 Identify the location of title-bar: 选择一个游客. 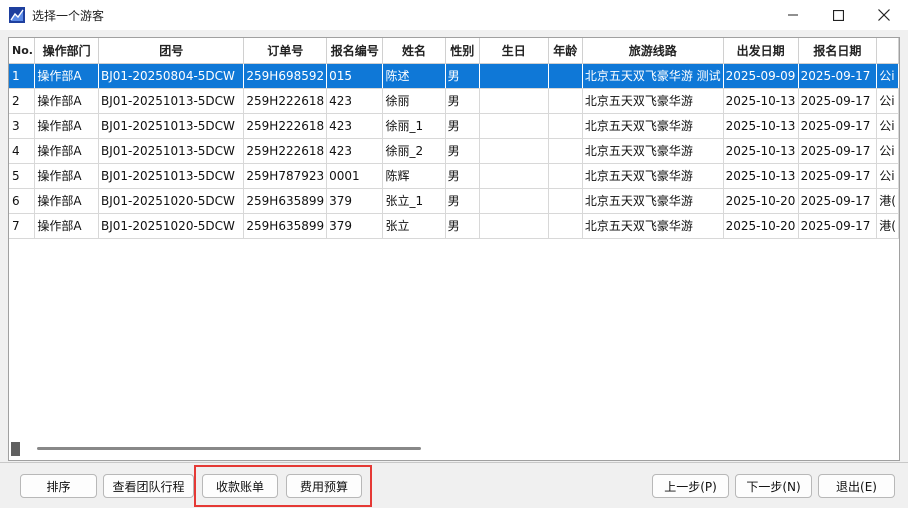
(454, 15).